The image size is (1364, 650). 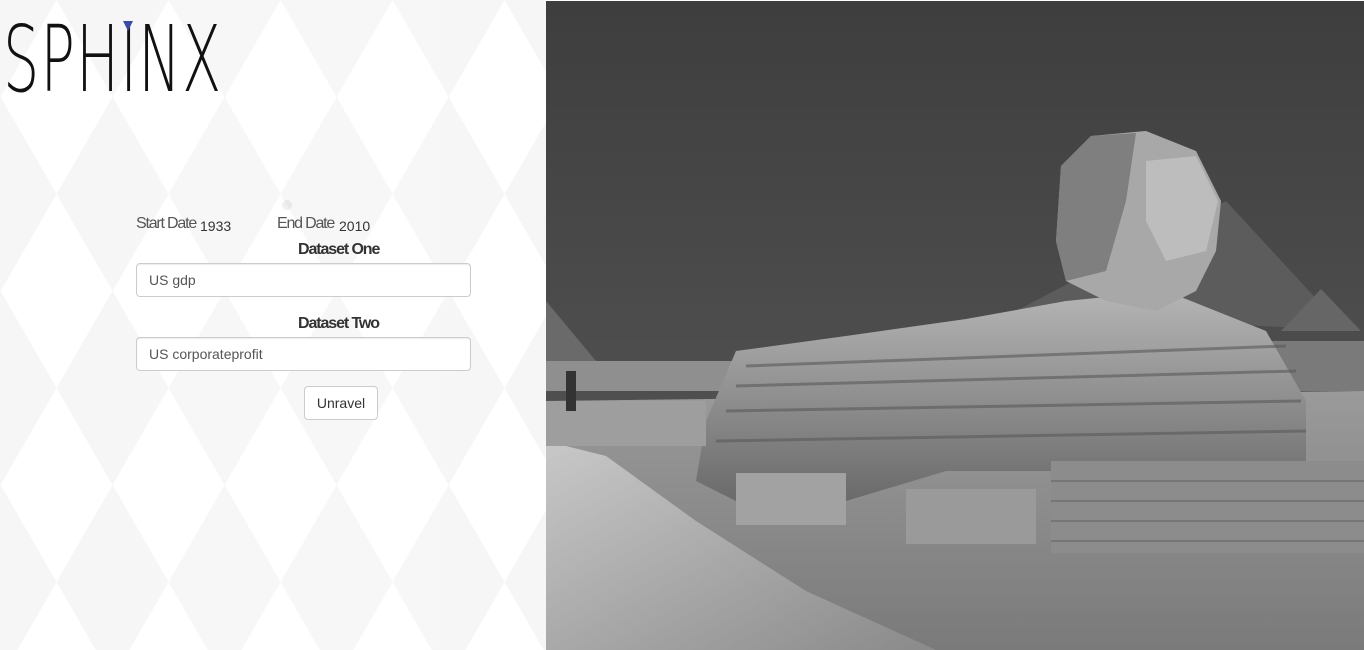 I want to click on app-logo: SPHINX, so click(x=112, y=61).